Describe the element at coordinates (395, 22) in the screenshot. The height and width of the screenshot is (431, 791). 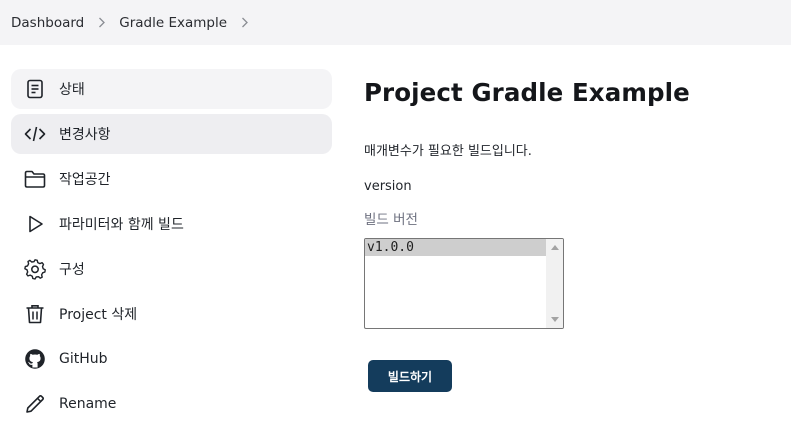
I see `breadcrumb: Dashboard Gradle Example` at that location.